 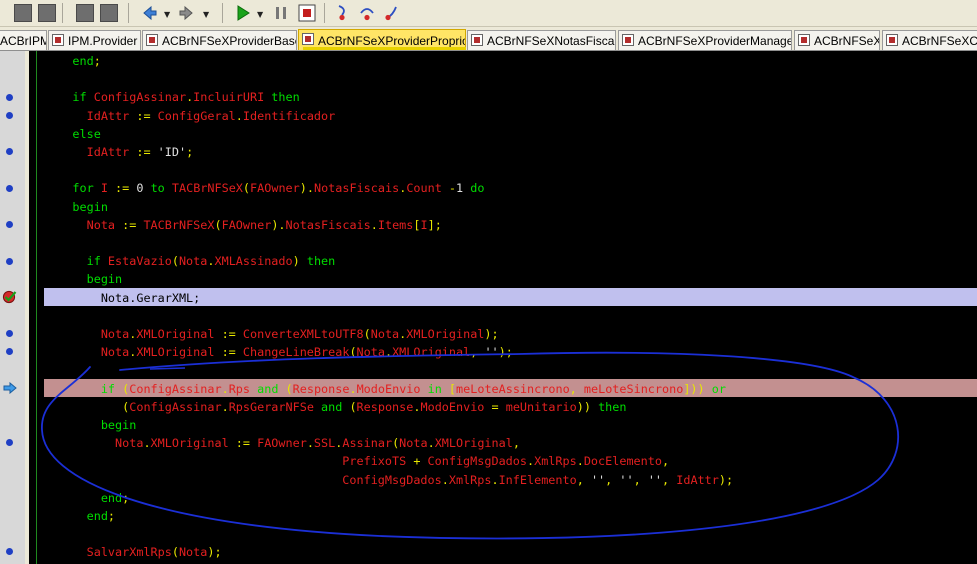 What do you see at coordinates (541, 40) in the screenshot?
I see `tab-acbrnfsexnotasfiscais: ACBrNFSeXNotasFiscais` at bounding box center [541, 40].